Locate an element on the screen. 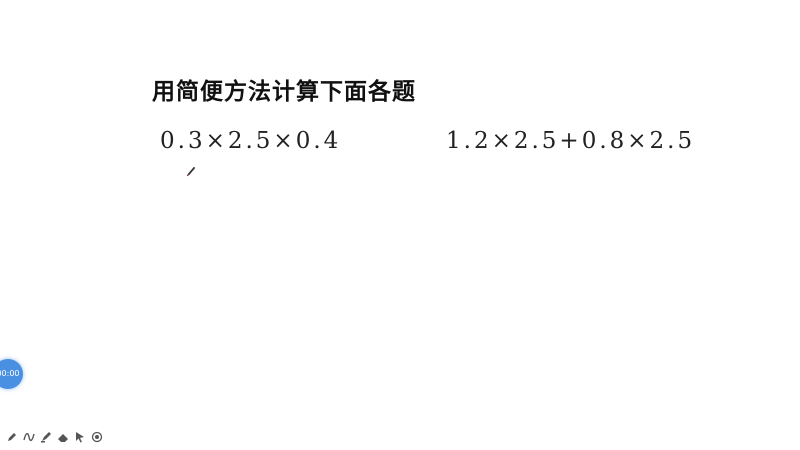 The height and width of the screenshot is (450, 800). record-icon is located at coordinates (97, 437).